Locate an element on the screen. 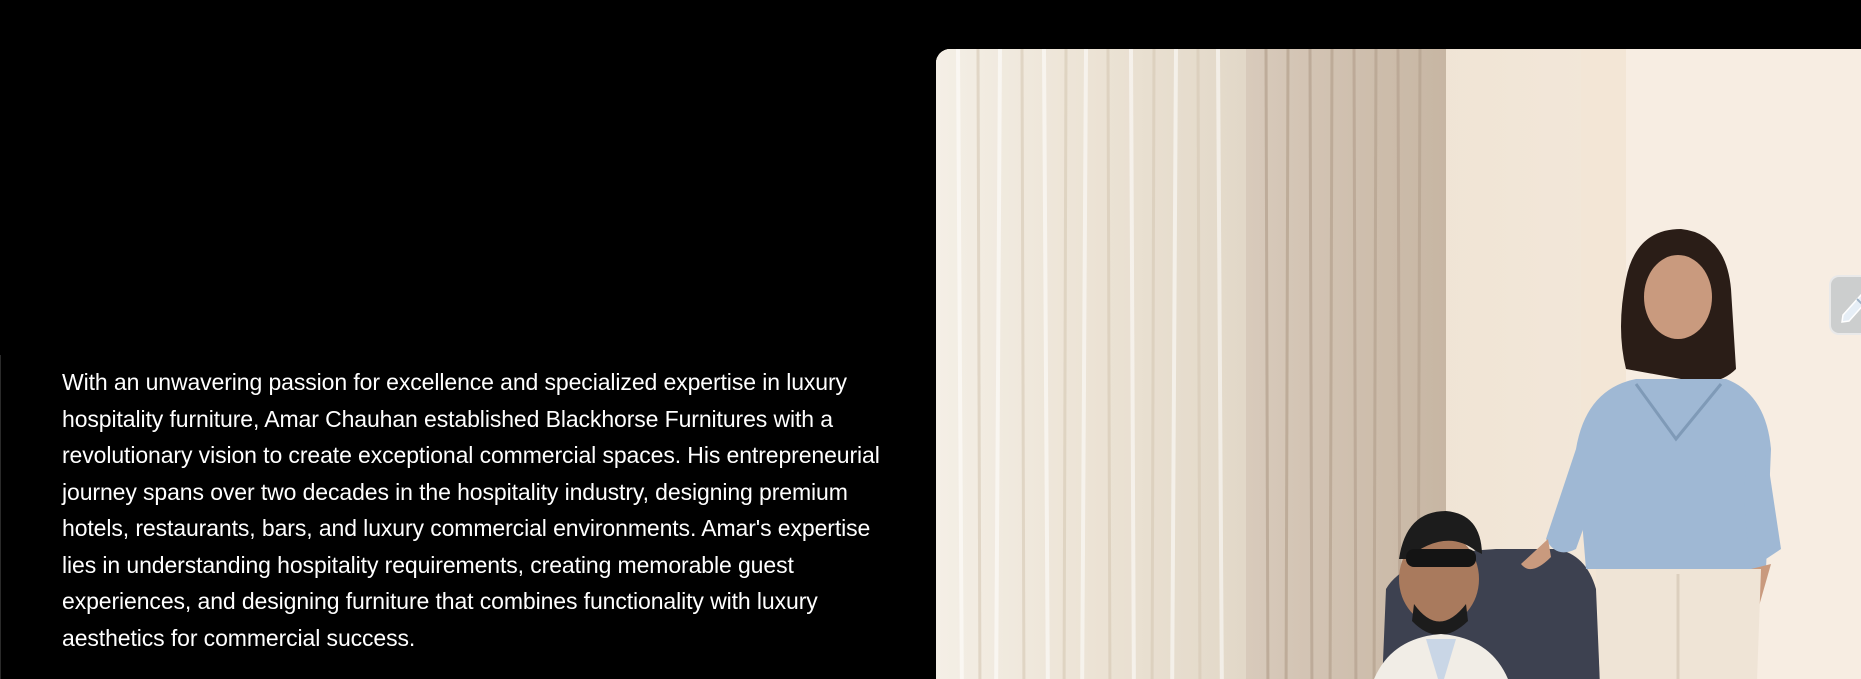 The image size is (1861, 679). edit-button is located at coordinates (1845, 305).